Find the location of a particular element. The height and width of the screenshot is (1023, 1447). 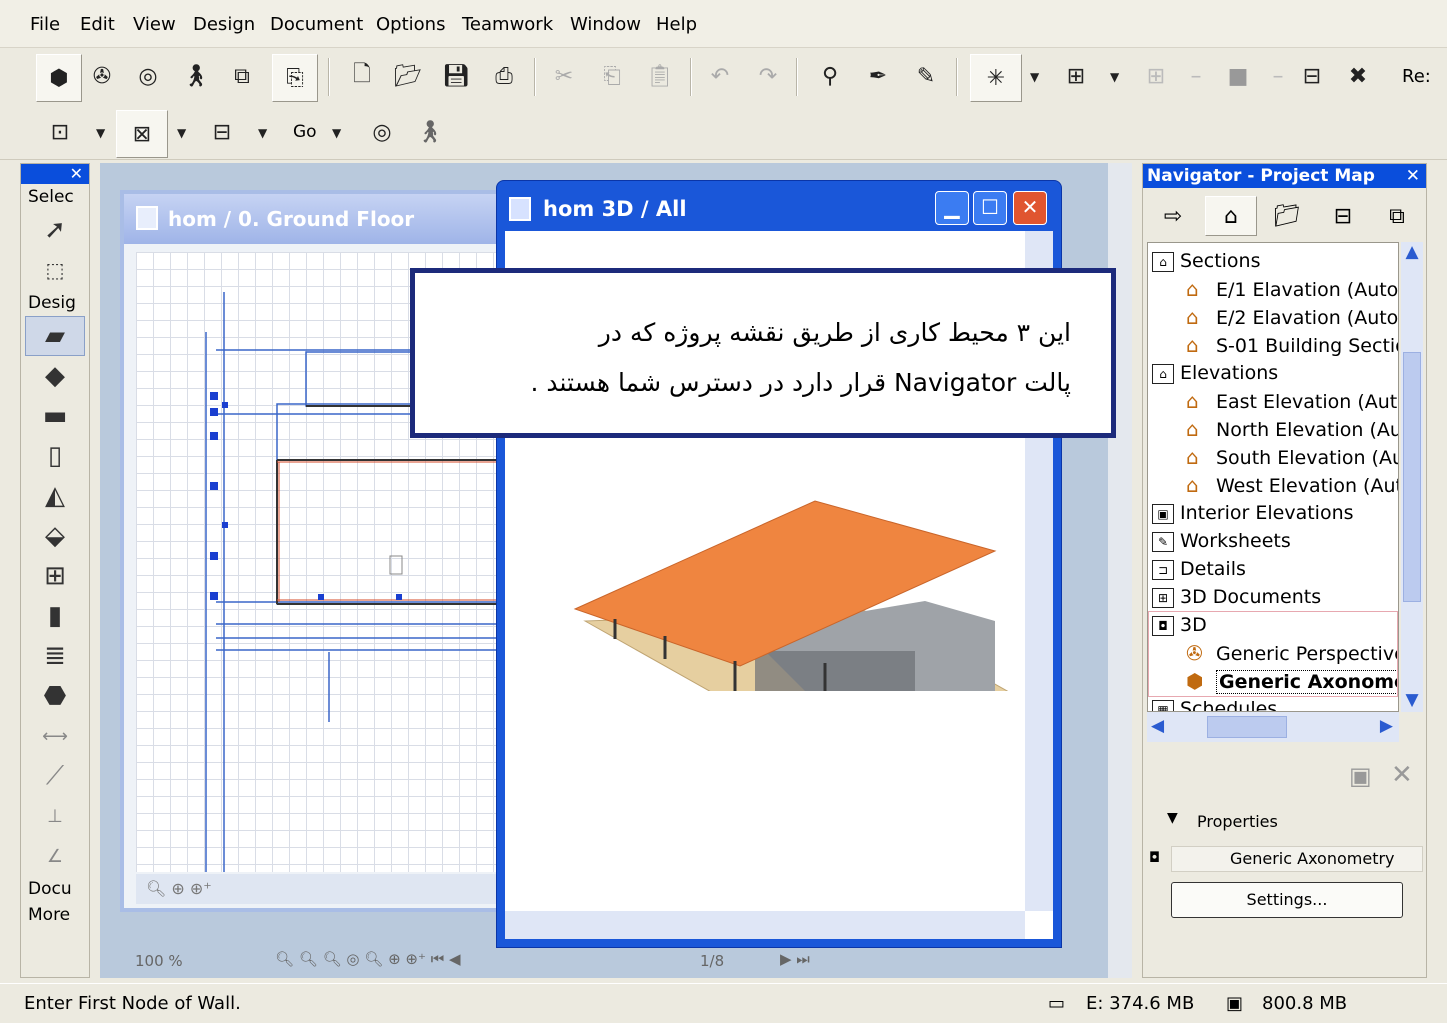

project-map-icon: ⌂ is located at coordinates (1231, 216).